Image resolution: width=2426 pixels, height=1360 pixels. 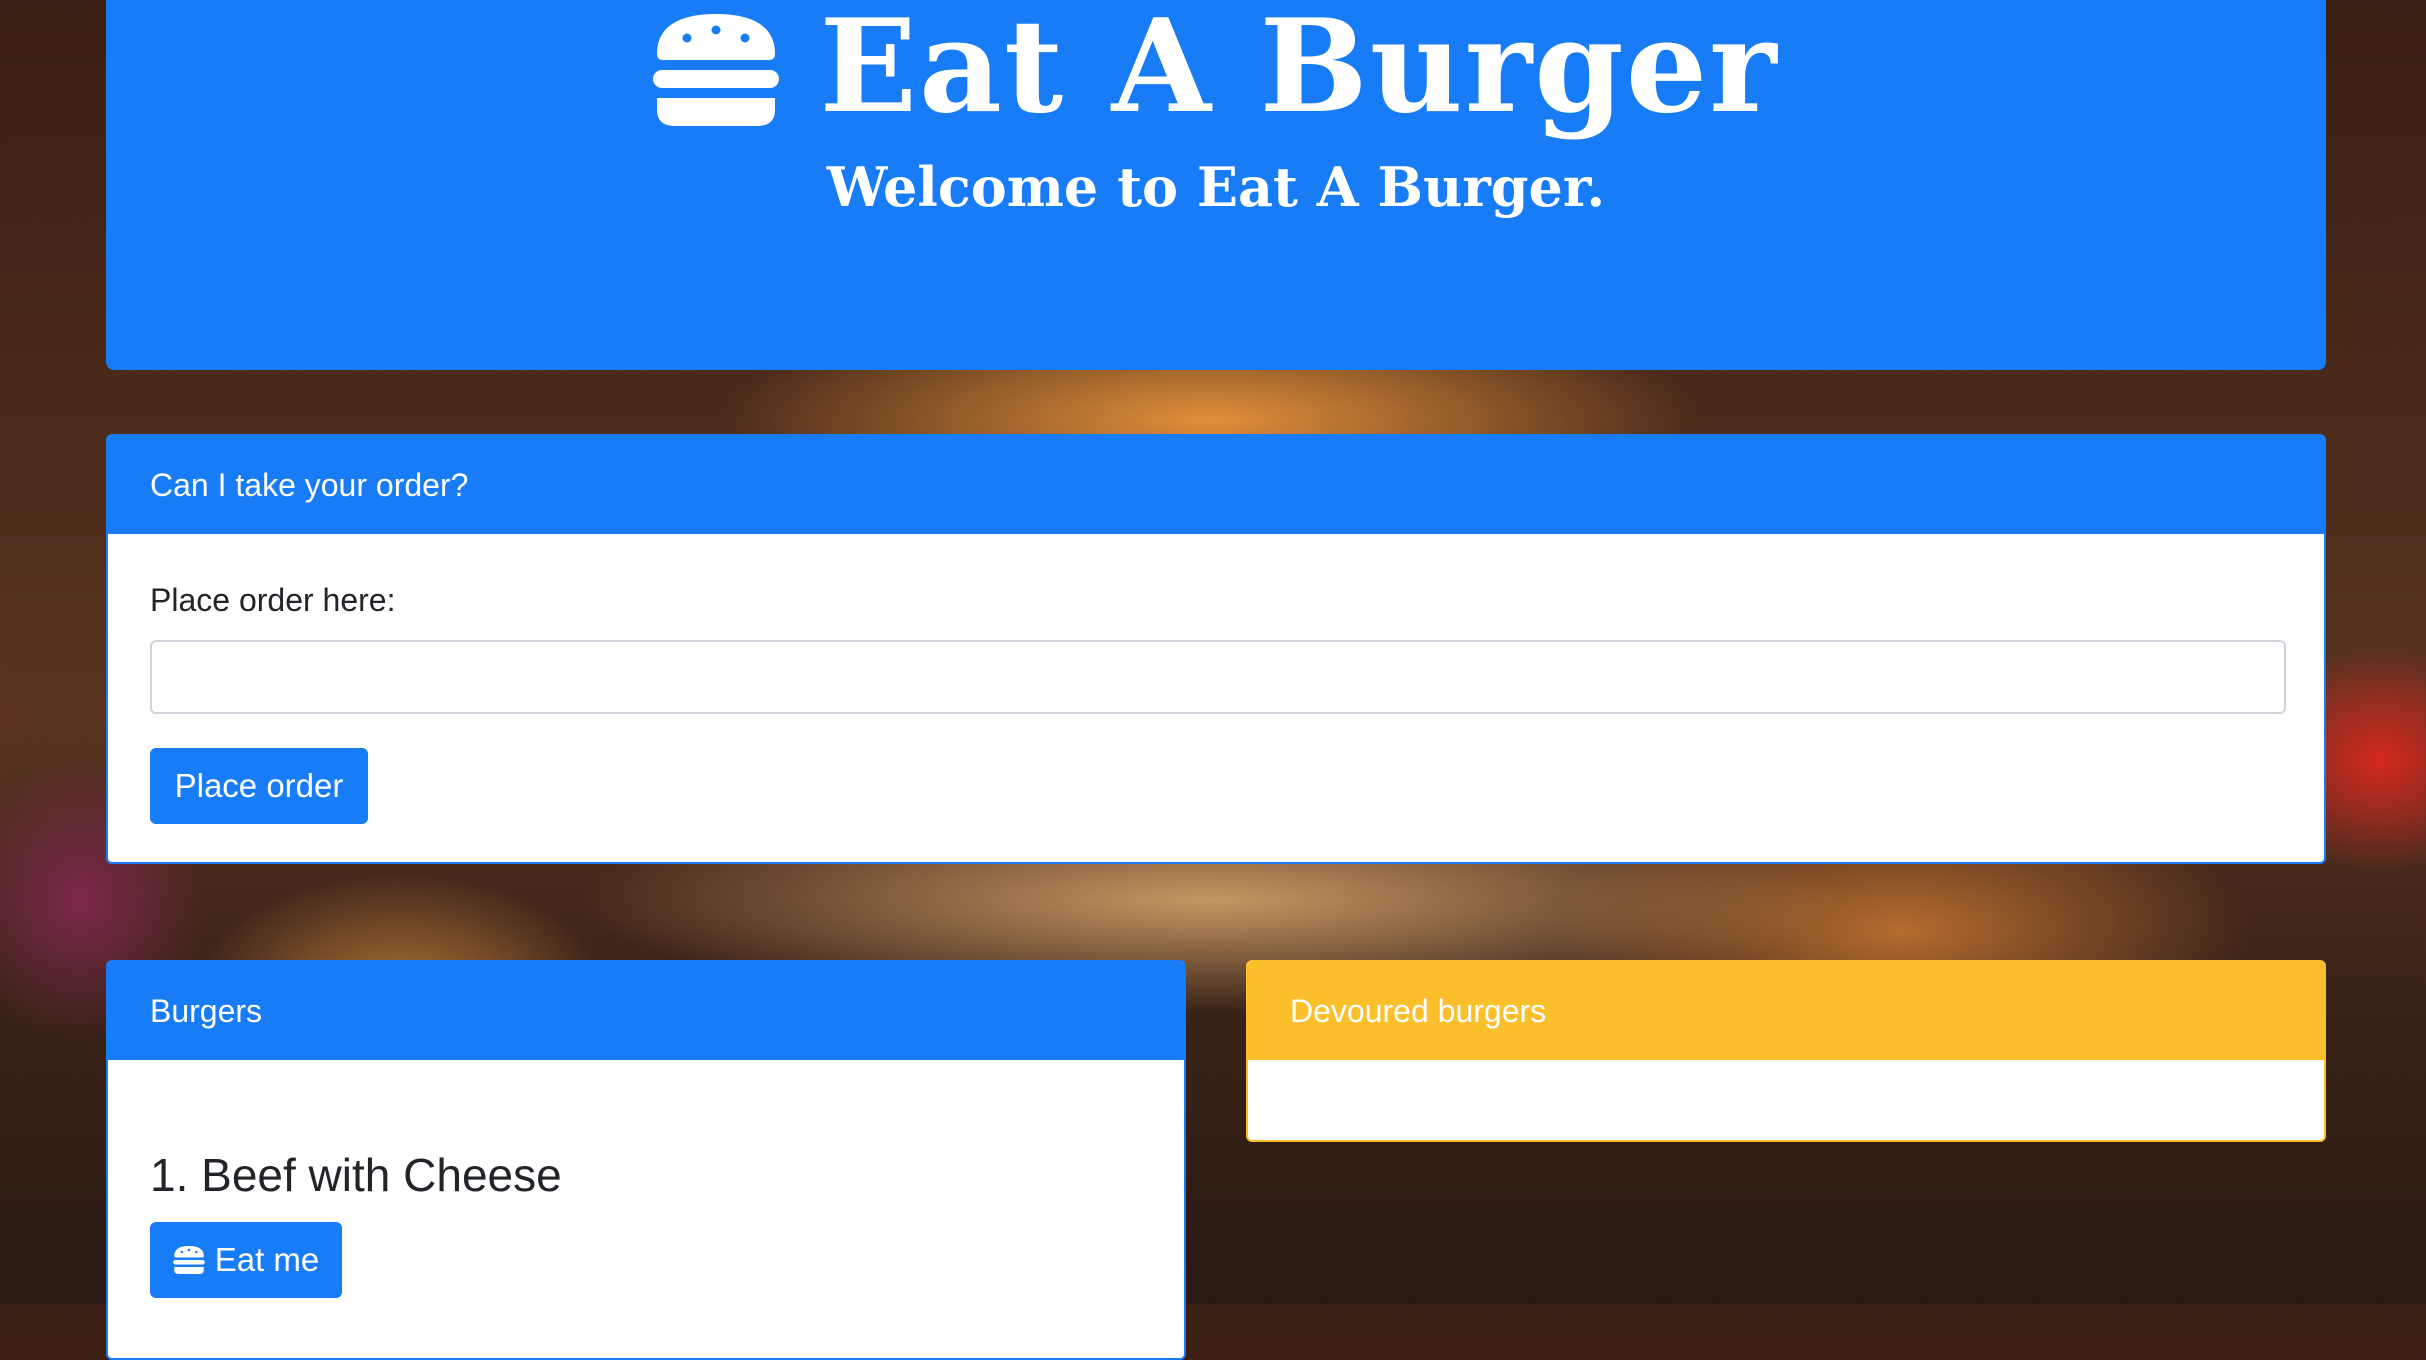 I want to click on burgers-card-header: Burgers, so click(x=646, y=1011).